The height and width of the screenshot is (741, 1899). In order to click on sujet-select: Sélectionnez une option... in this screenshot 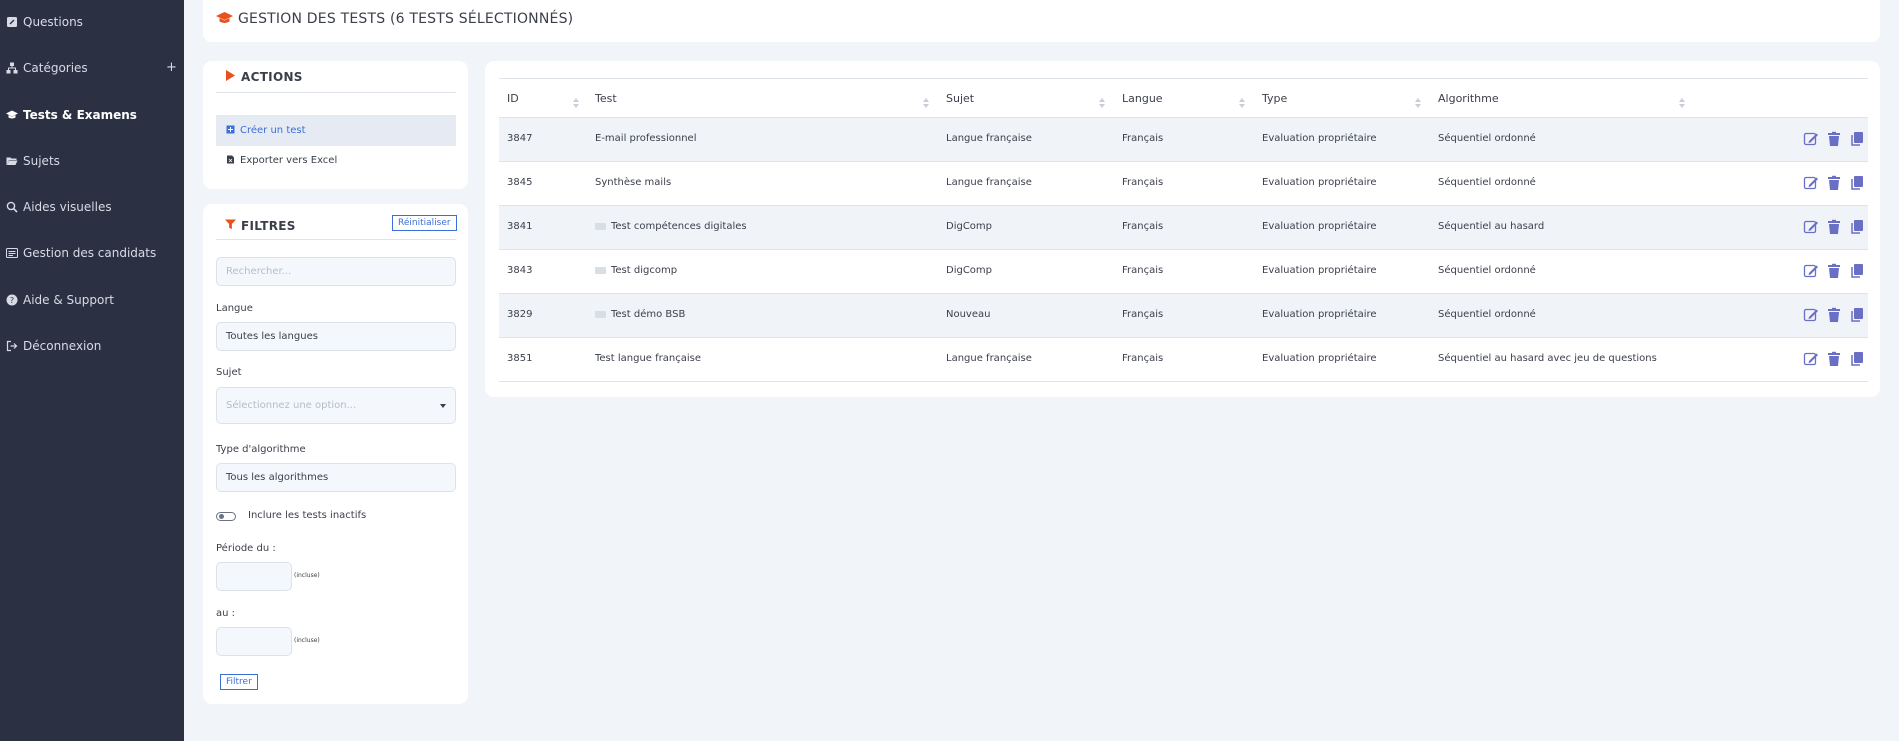, I will do `click(336, 405)`.